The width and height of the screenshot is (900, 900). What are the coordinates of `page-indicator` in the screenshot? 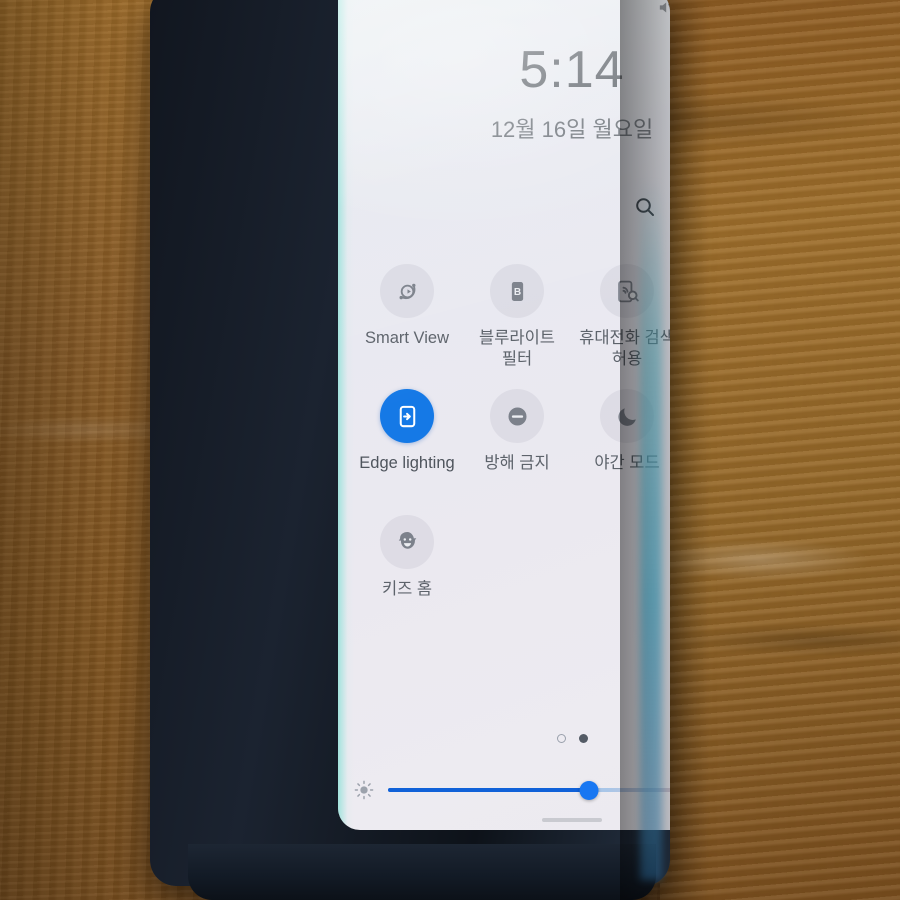 It's located at (504, 738).